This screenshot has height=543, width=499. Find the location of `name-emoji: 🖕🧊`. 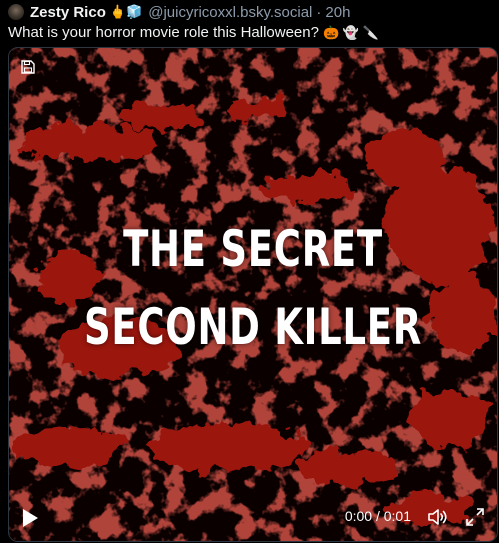

name-emoji: 🖕🧊 is located at coordinates (126, 11).